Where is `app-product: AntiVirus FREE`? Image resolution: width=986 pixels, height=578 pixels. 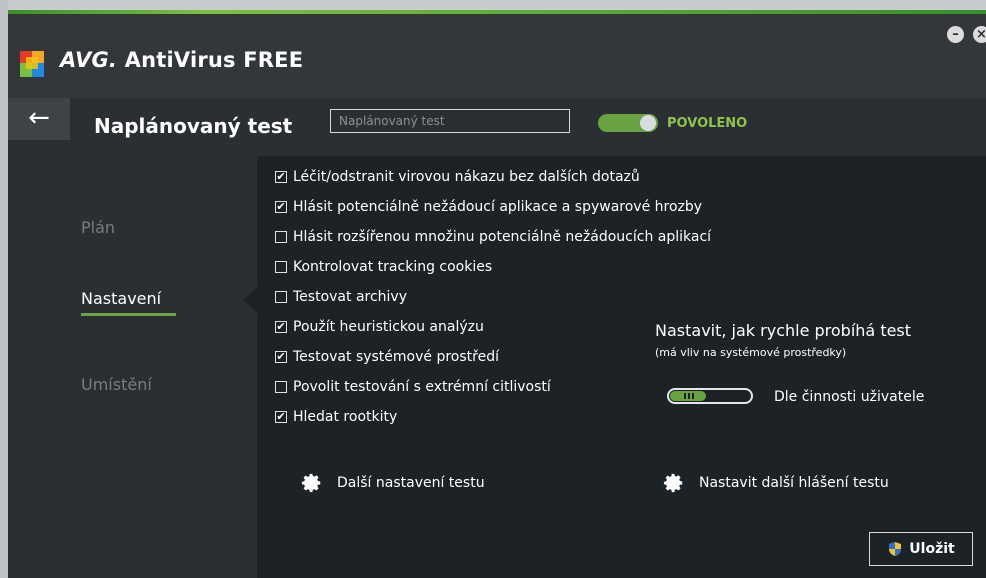
app-product: AntiVirus FREE is located at coordinates (214, 60).